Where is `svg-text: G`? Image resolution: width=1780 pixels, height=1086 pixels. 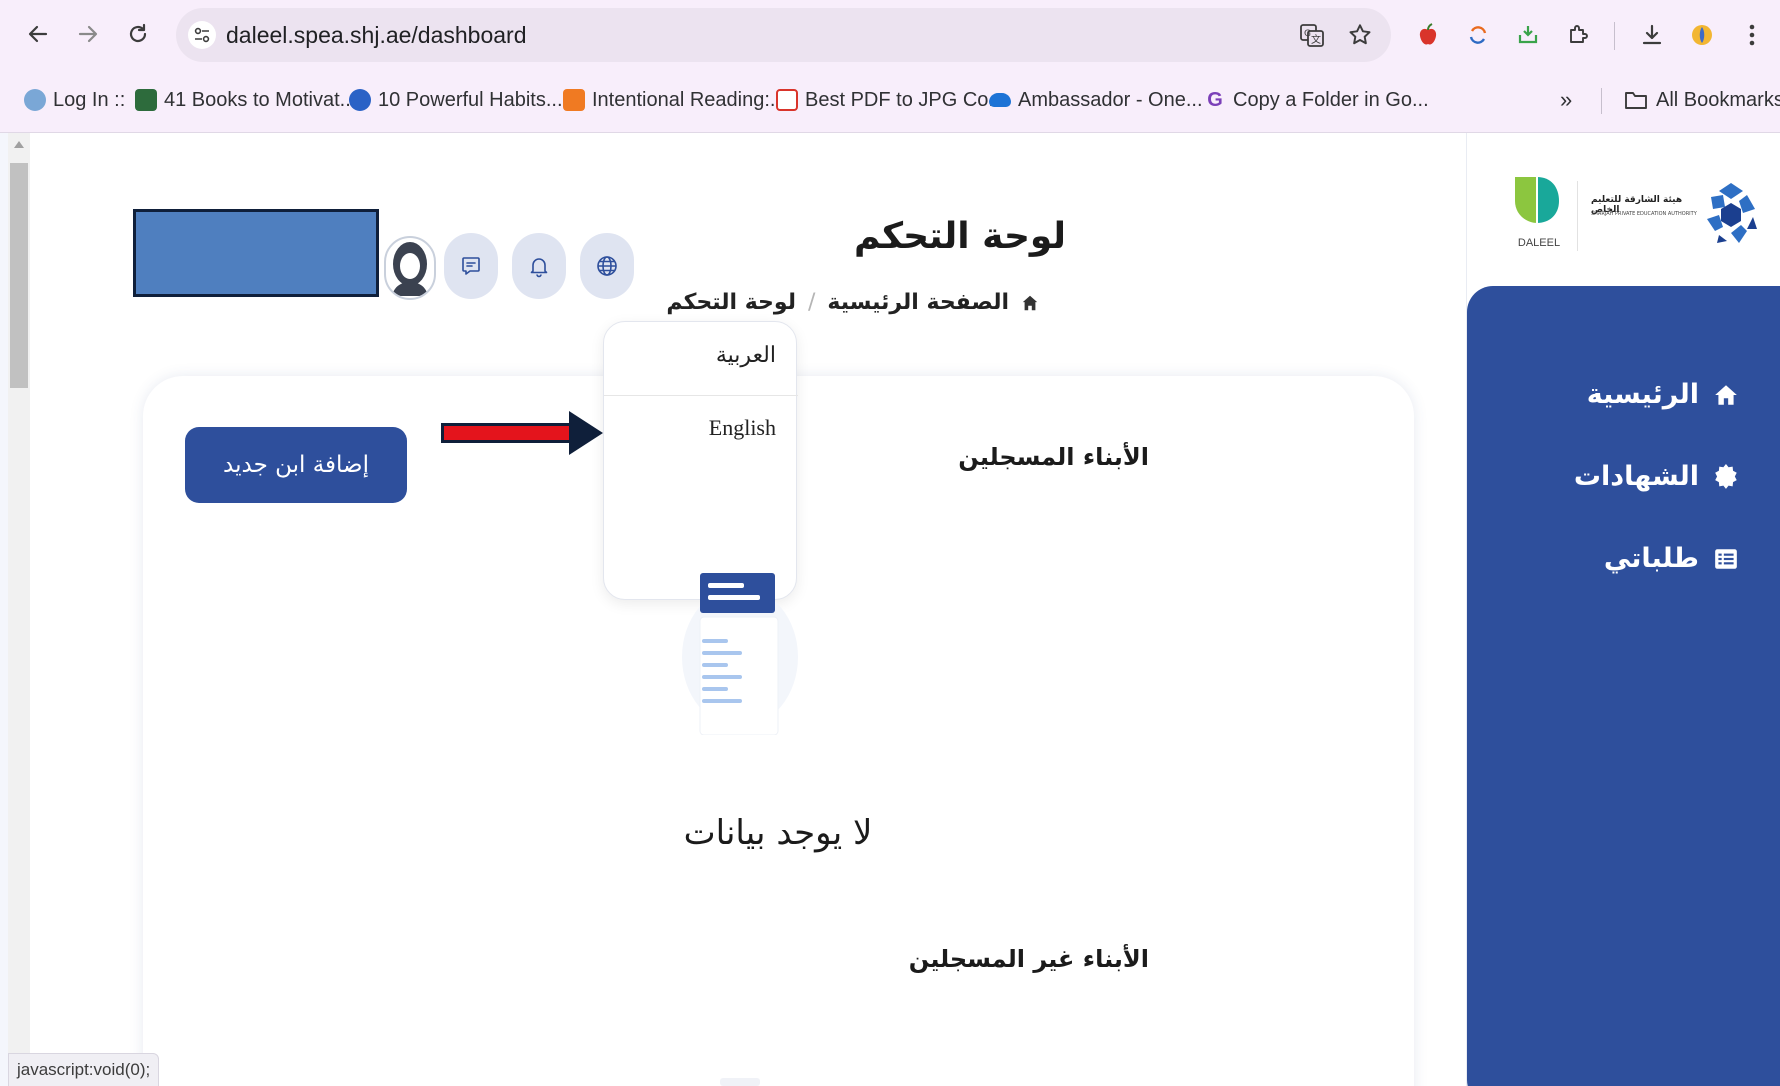 svg-text: G is located at coordinates (1307, 34).